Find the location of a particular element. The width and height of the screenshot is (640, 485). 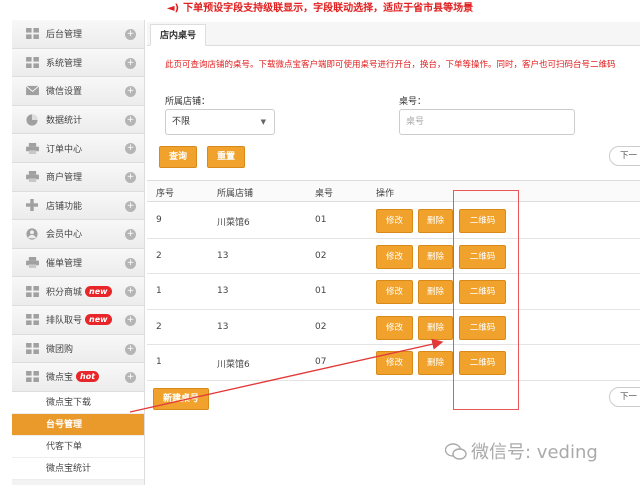

sidebar-item-label: 订单中心 is located at coordinates (64, 149).